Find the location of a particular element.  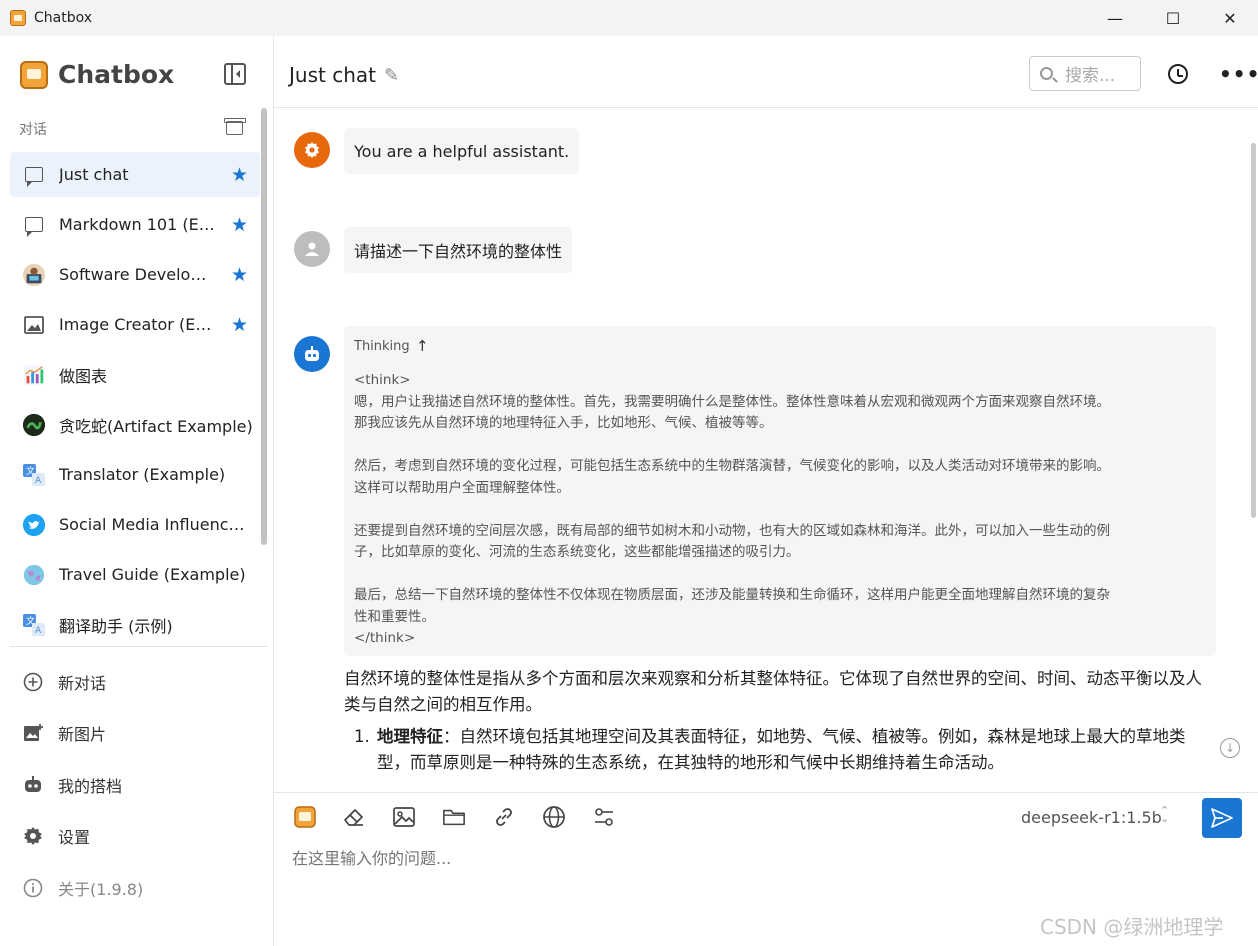

thinking-line: 性和重要性。 is located at coordinates (394, 616).